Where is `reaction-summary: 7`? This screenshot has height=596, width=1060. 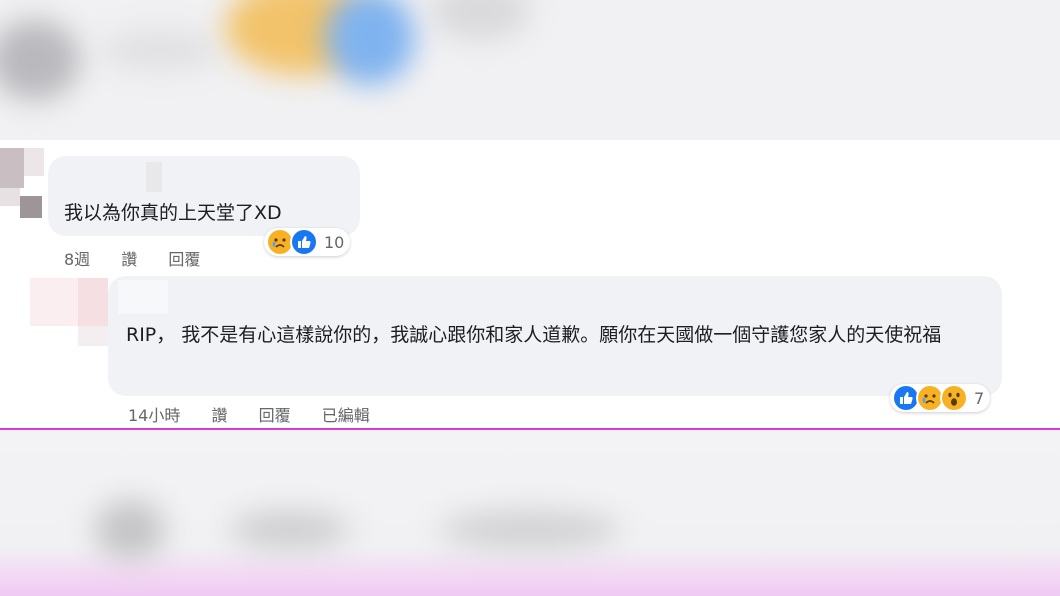 reaction-summary: 7 is located at coordinates (940, 398).